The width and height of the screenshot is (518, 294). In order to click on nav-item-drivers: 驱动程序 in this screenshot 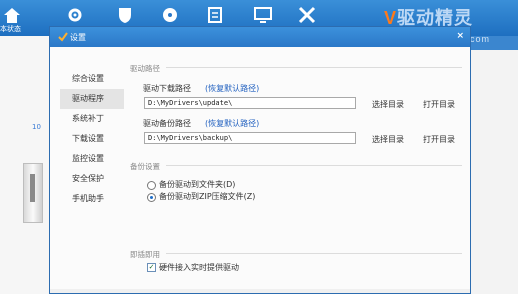, I will do `click(92, 99)`.